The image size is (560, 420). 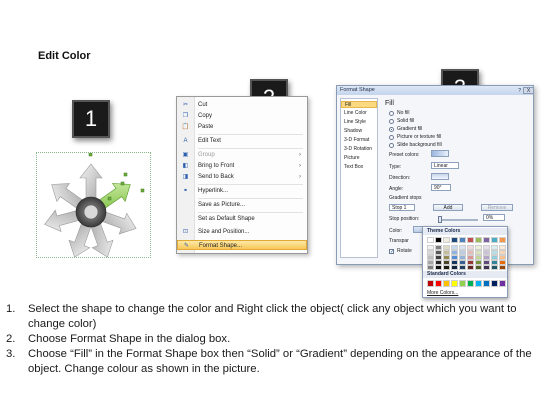 I want to click on no-fill-radio, so click(x=391, y=113).